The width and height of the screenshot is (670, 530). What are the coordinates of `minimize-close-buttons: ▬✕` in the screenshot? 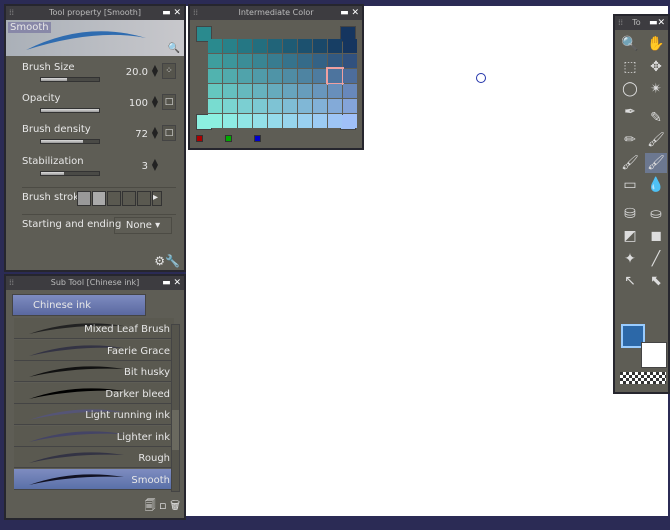 It's located at (657, 23).